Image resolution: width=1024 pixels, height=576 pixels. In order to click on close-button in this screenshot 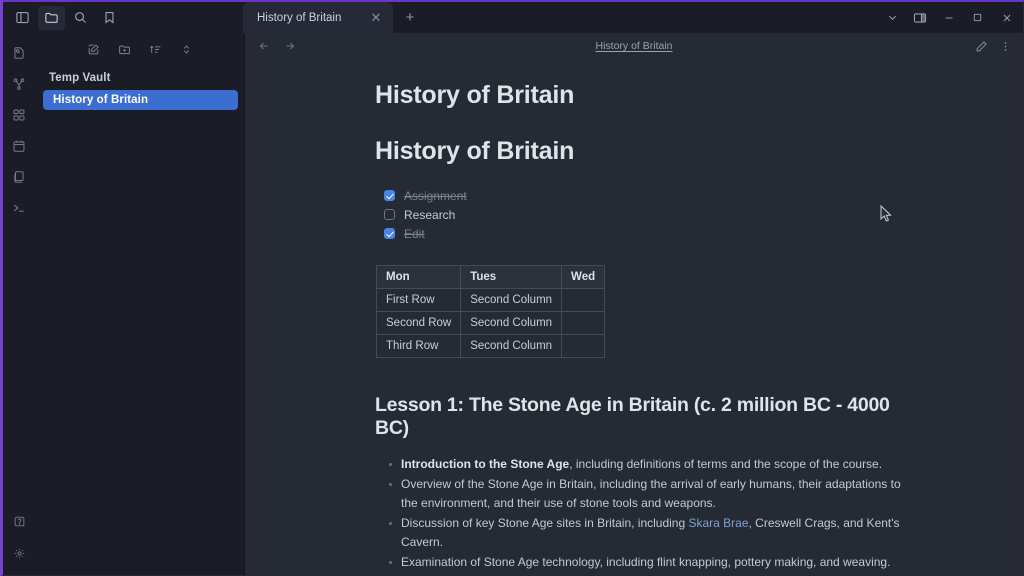, I will do `click(1006, 17)`.